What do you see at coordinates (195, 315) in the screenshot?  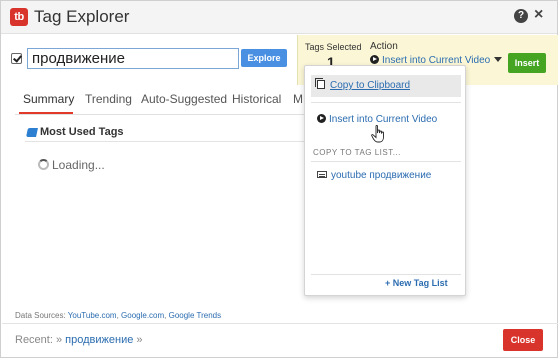 I see `source-link-google-trends: Google Trends` at bounding box center [195, 315].